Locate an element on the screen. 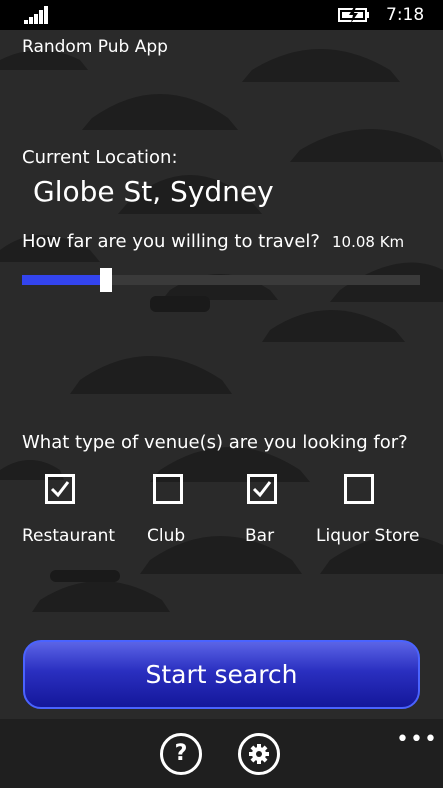 The height and width of the screenshot is (788, 443). venue-option-restaurant: Restaurant is located at coordinates (68, 514).